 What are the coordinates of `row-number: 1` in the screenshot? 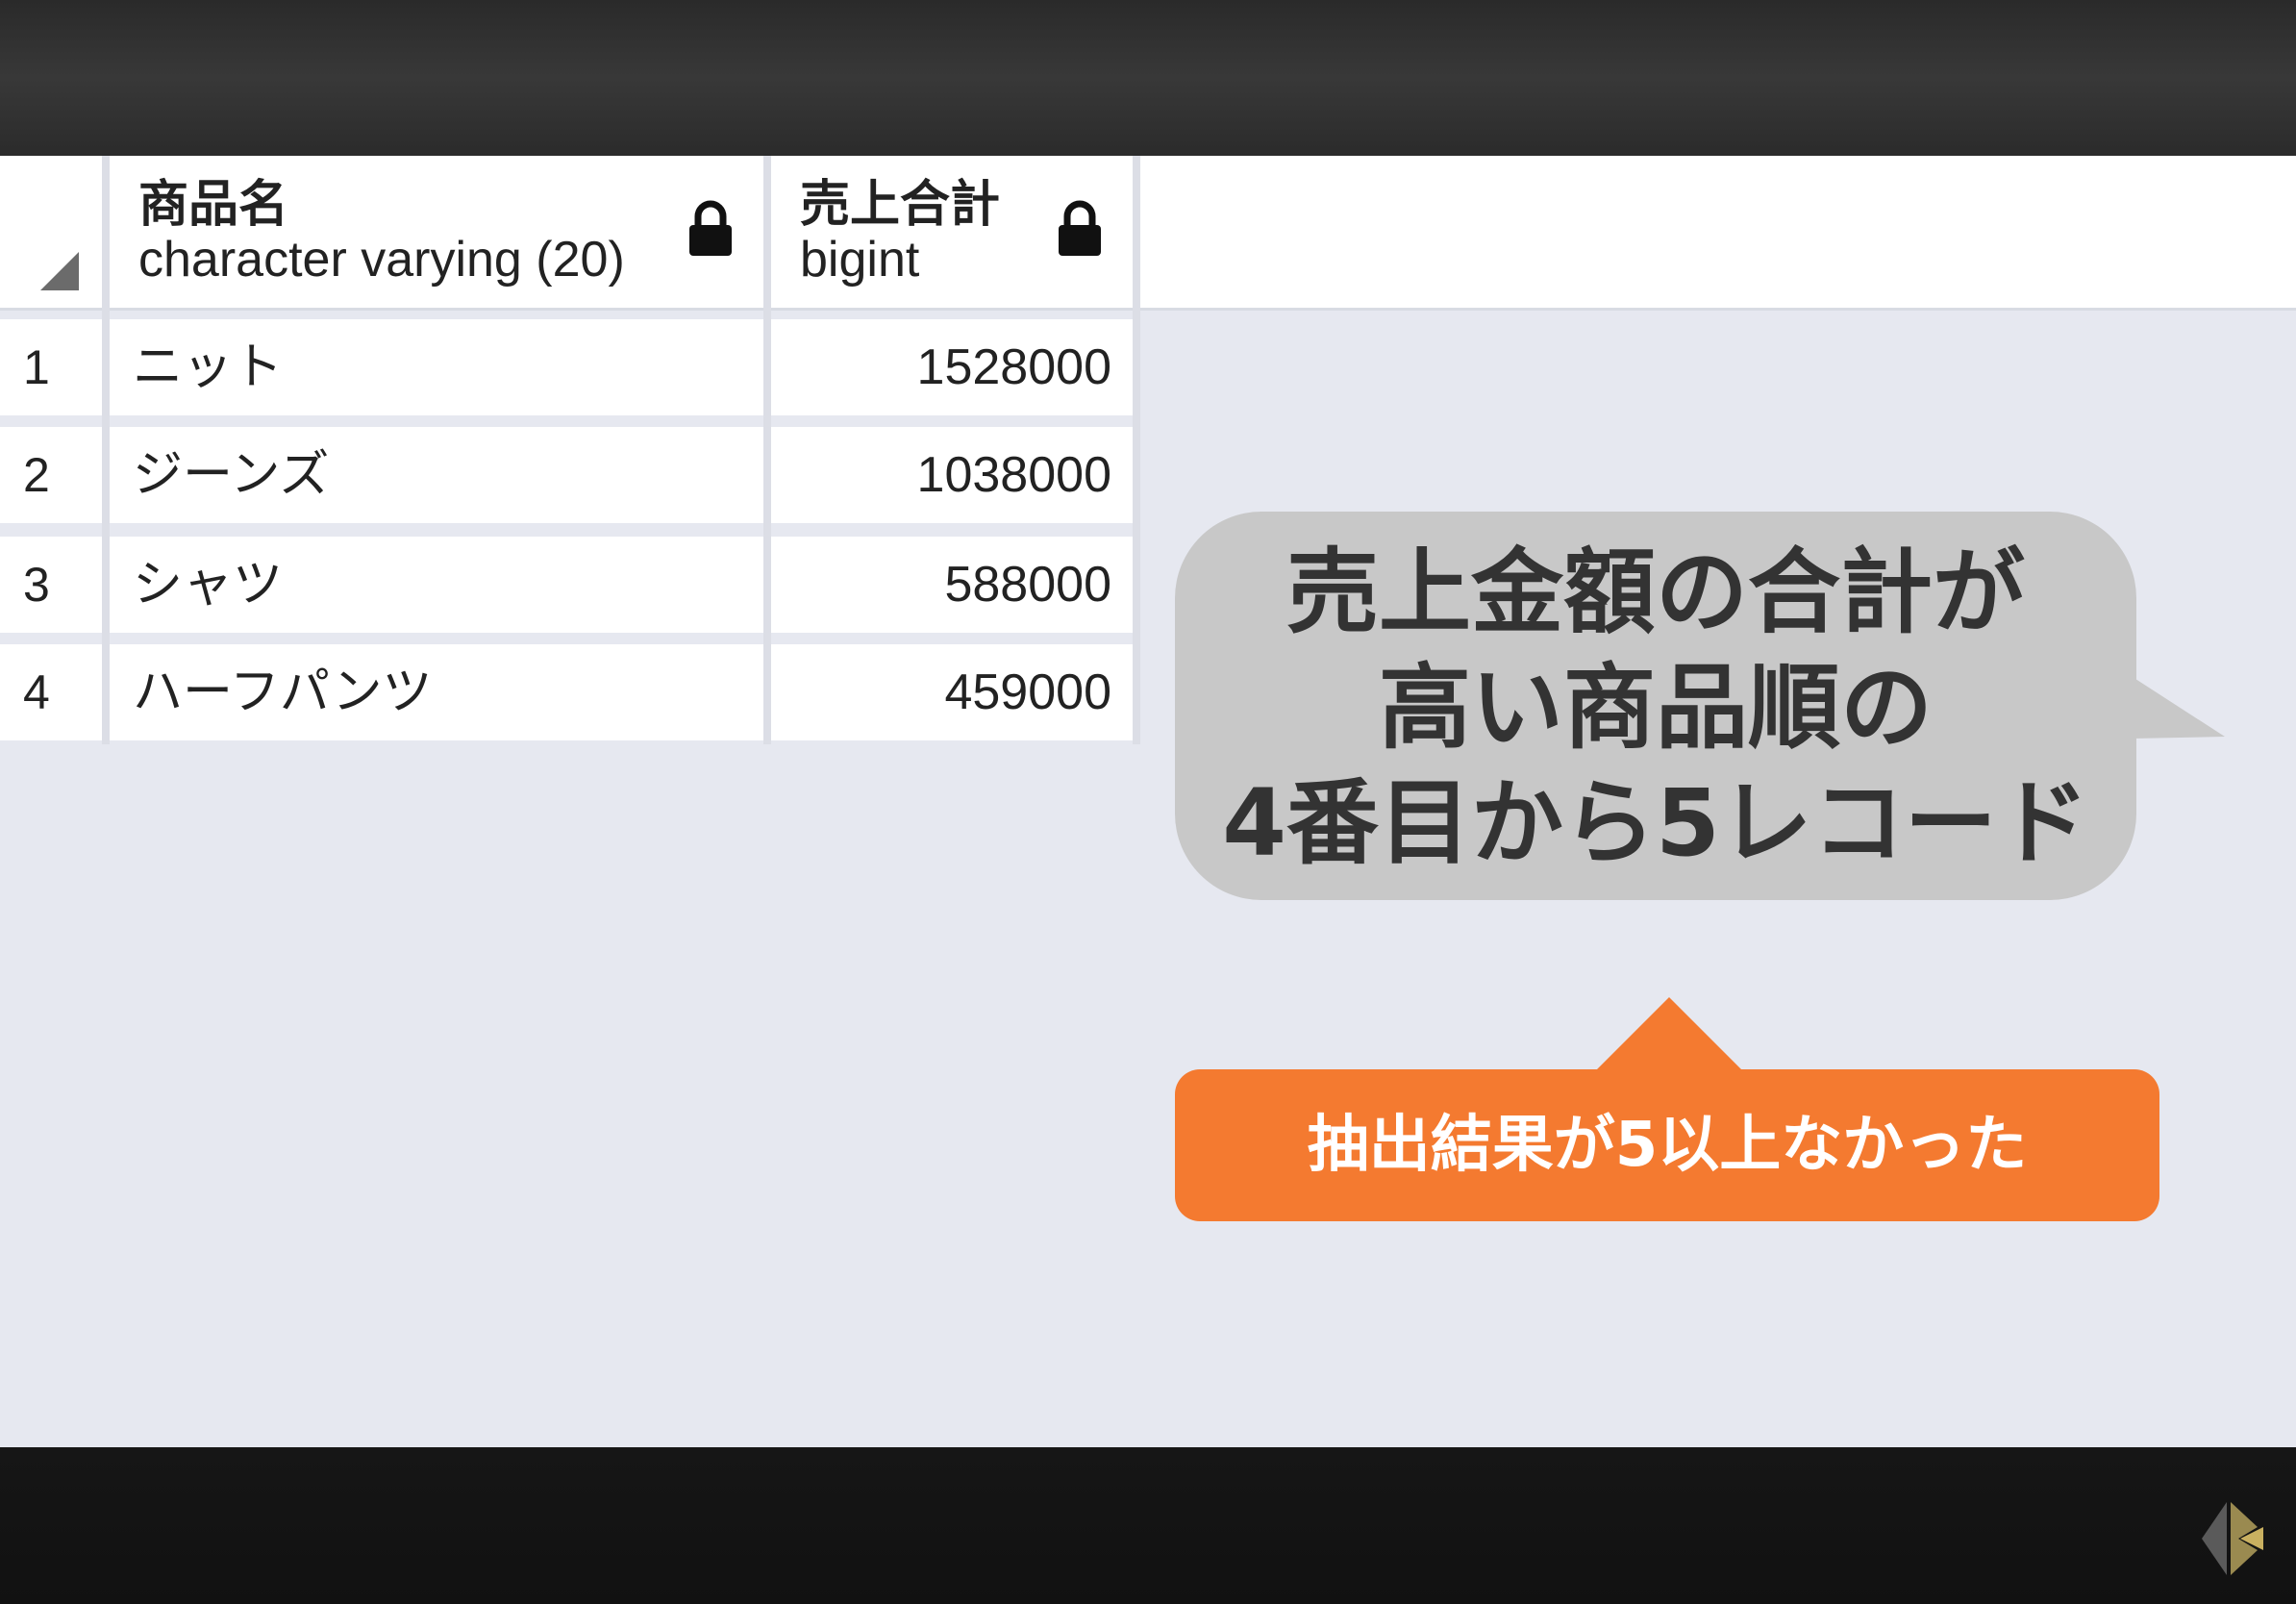 It's located at (51, 367).